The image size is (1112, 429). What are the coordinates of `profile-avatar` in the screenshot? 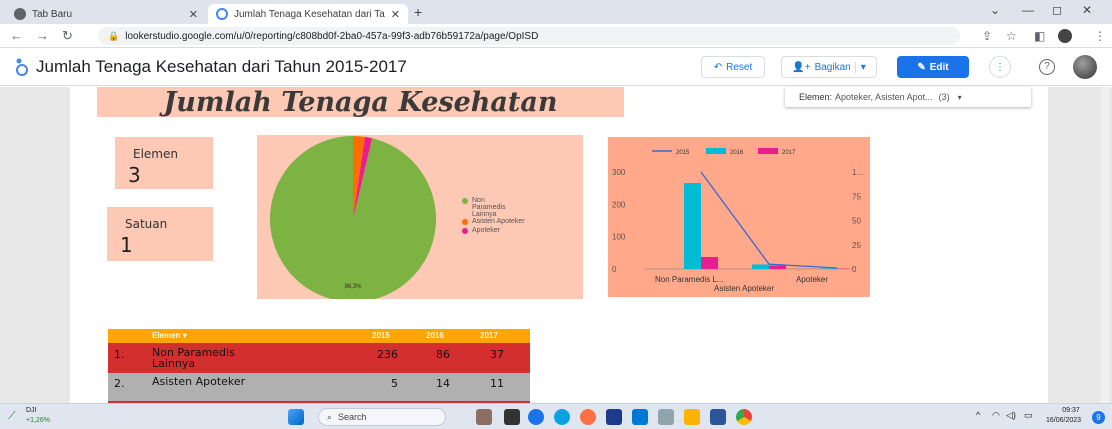 It's located at (1065, 36).